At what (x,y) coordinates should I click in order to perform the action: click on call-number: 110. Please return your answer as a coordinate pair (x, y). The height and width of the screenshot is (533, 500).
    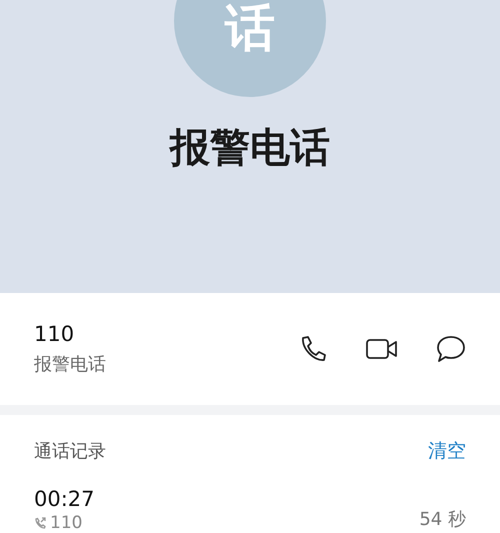
    Looking at the image, I should click on (66, 523).